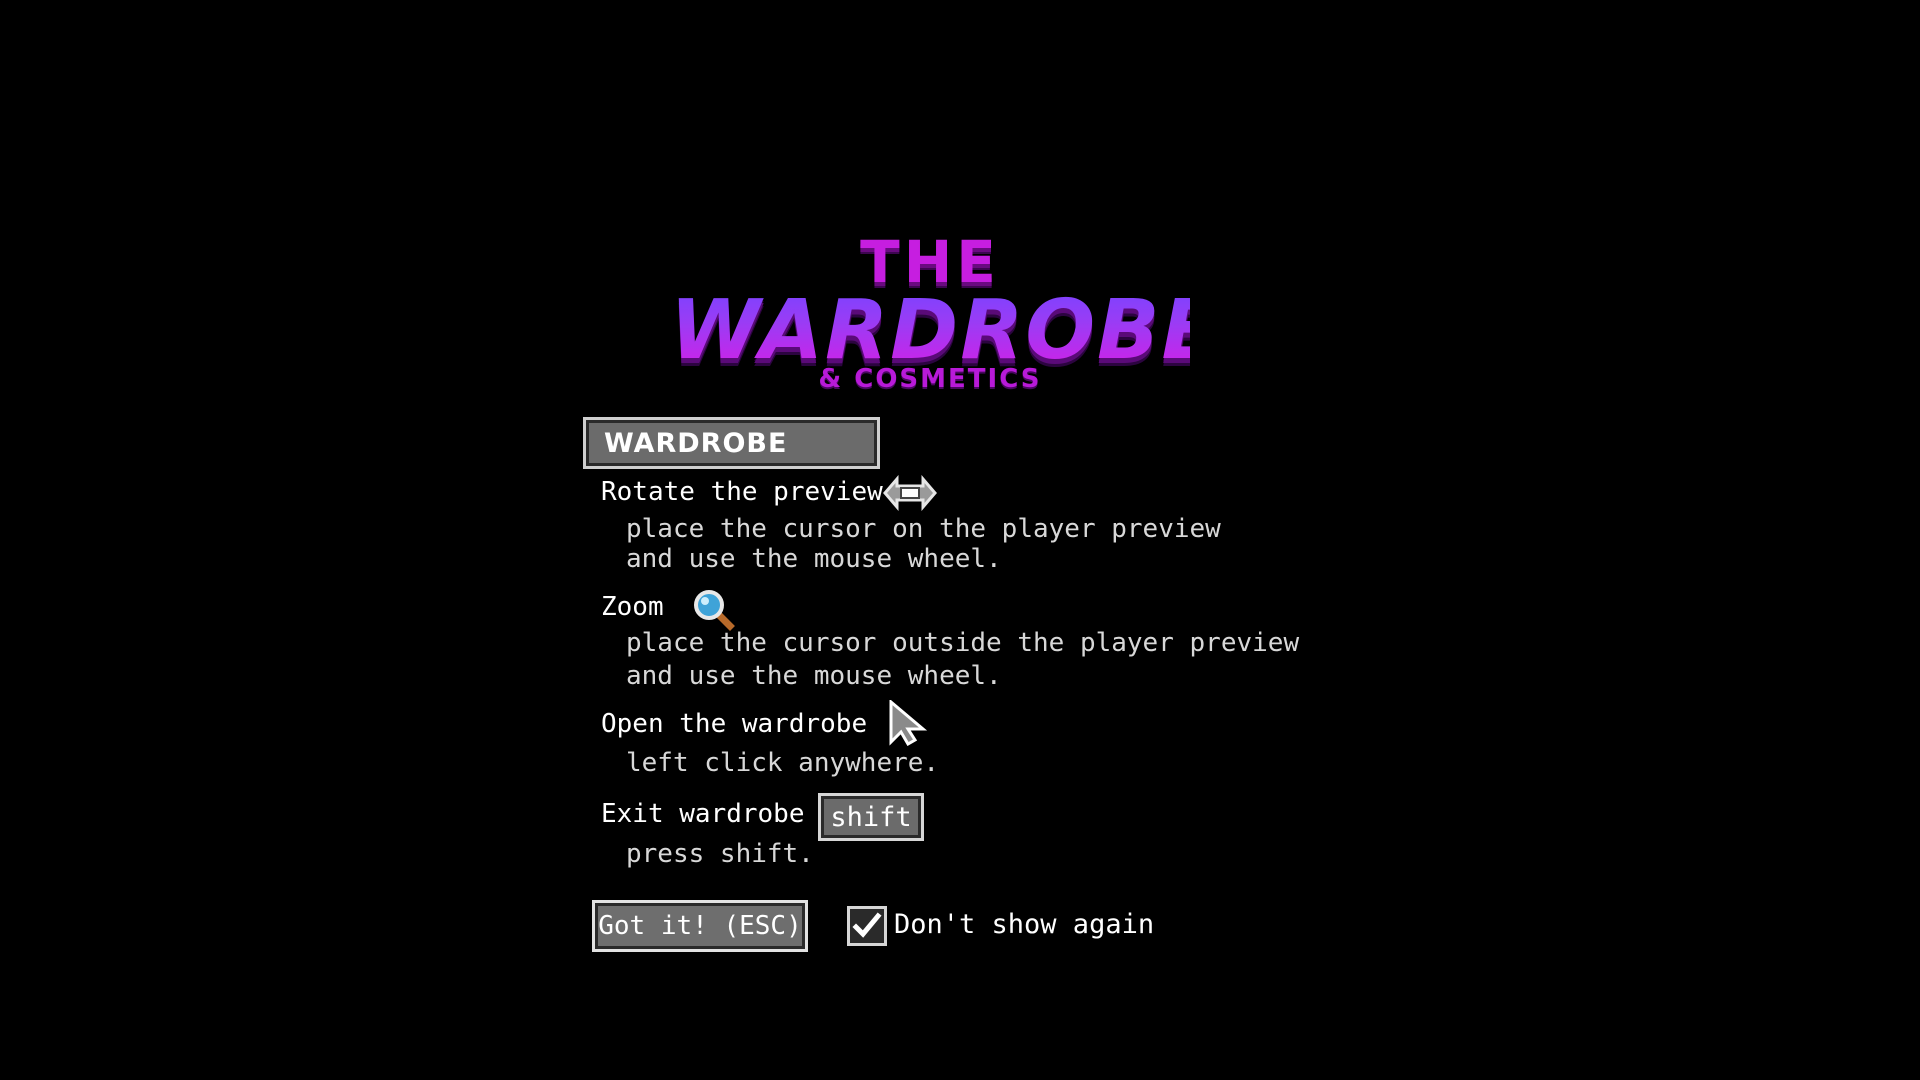 This screenshot has width=1920, height=1080. I want to click on shift-key-label: shift, so click(871, 817).